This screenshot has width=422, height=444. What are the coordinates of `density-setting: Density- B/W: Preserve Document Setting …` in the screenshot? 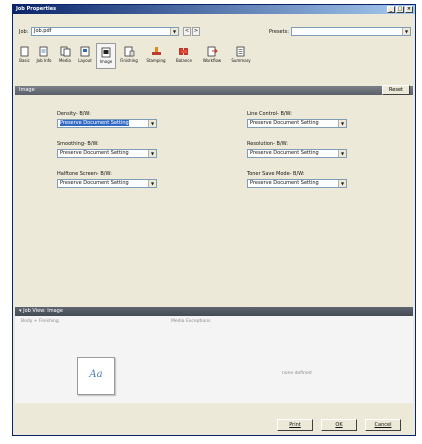 It's located at (107, 119).